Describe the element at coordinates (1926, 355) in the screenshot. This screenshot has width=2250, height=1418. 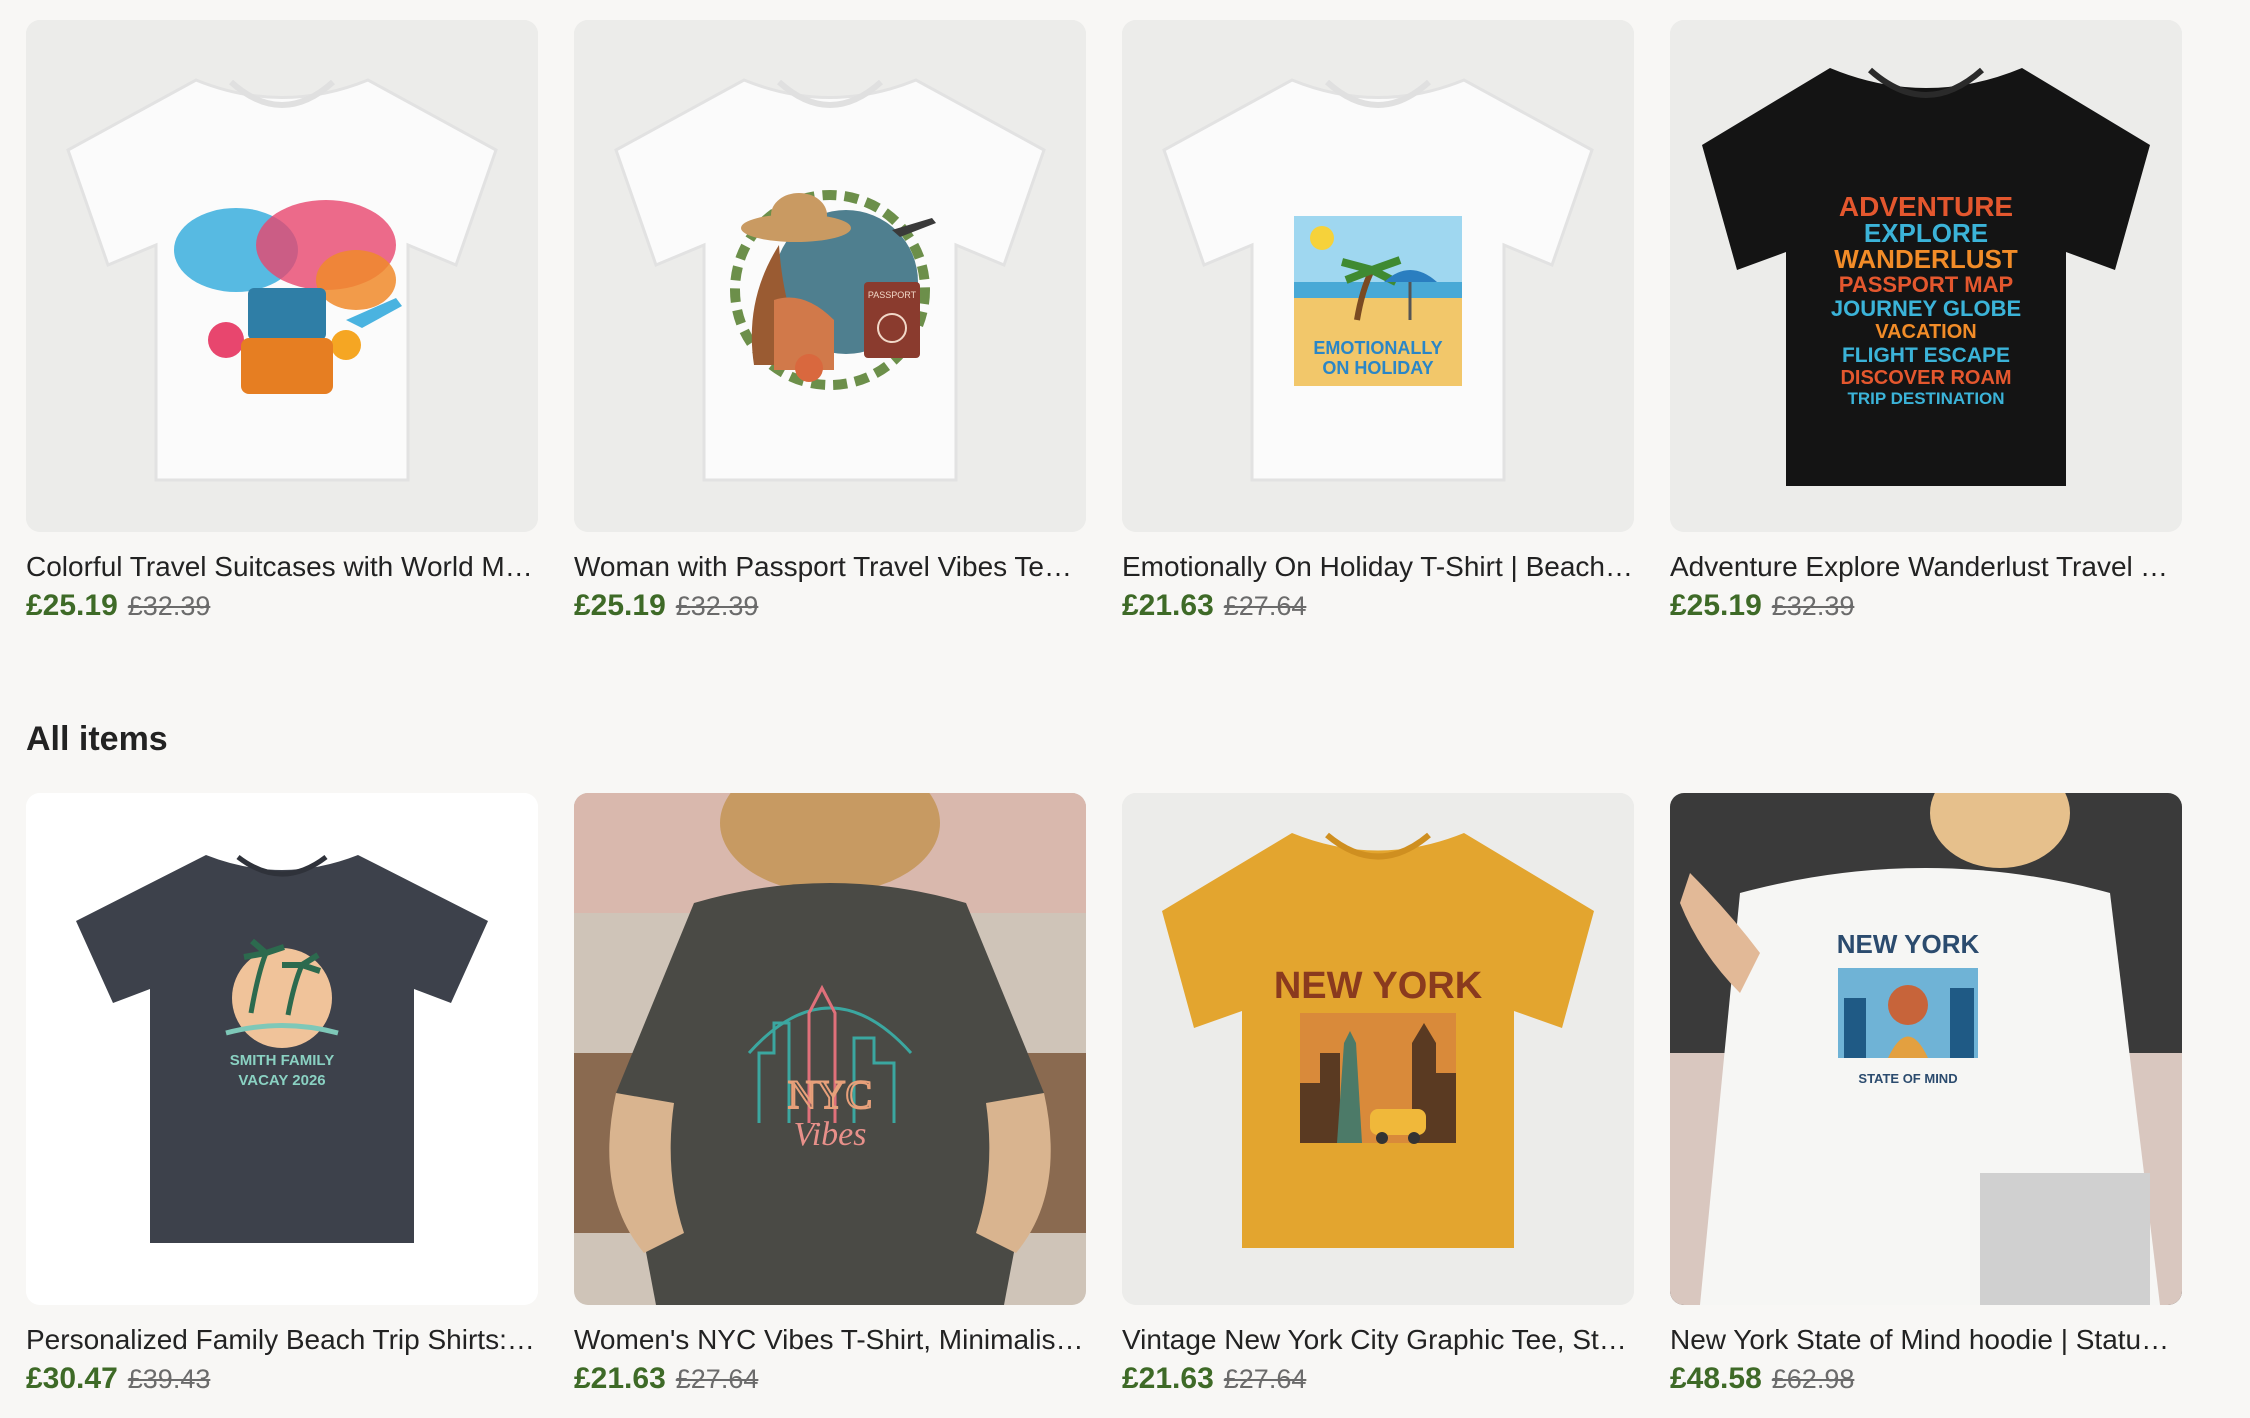
I see `graphic-line-7: FLIGHT ESCAPE` at that location.